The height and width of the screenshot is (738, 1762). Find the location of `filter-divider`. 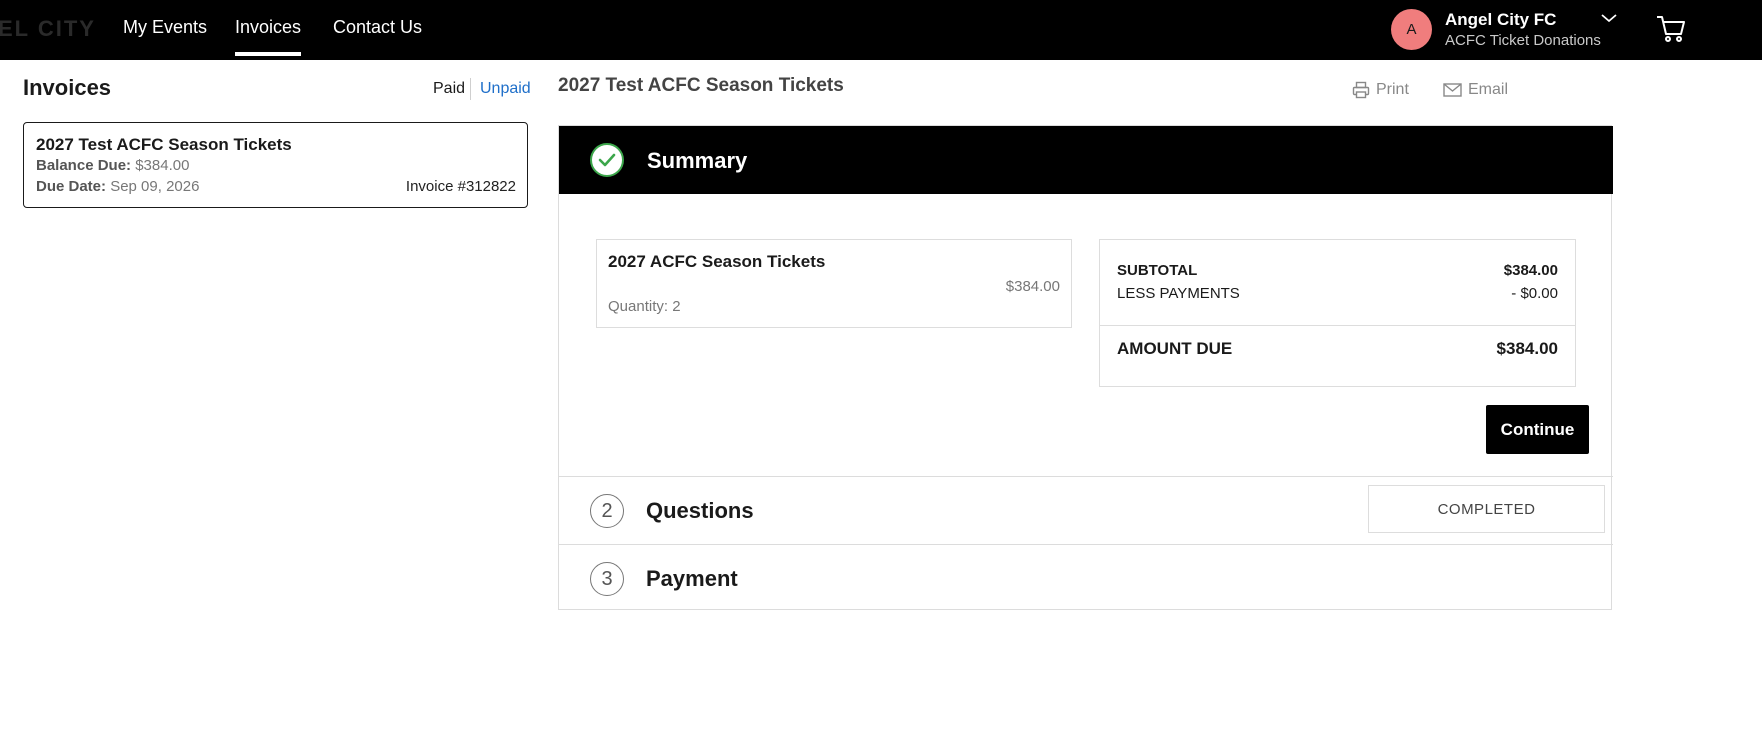

filter-divider is located at coordinates (470, 89).